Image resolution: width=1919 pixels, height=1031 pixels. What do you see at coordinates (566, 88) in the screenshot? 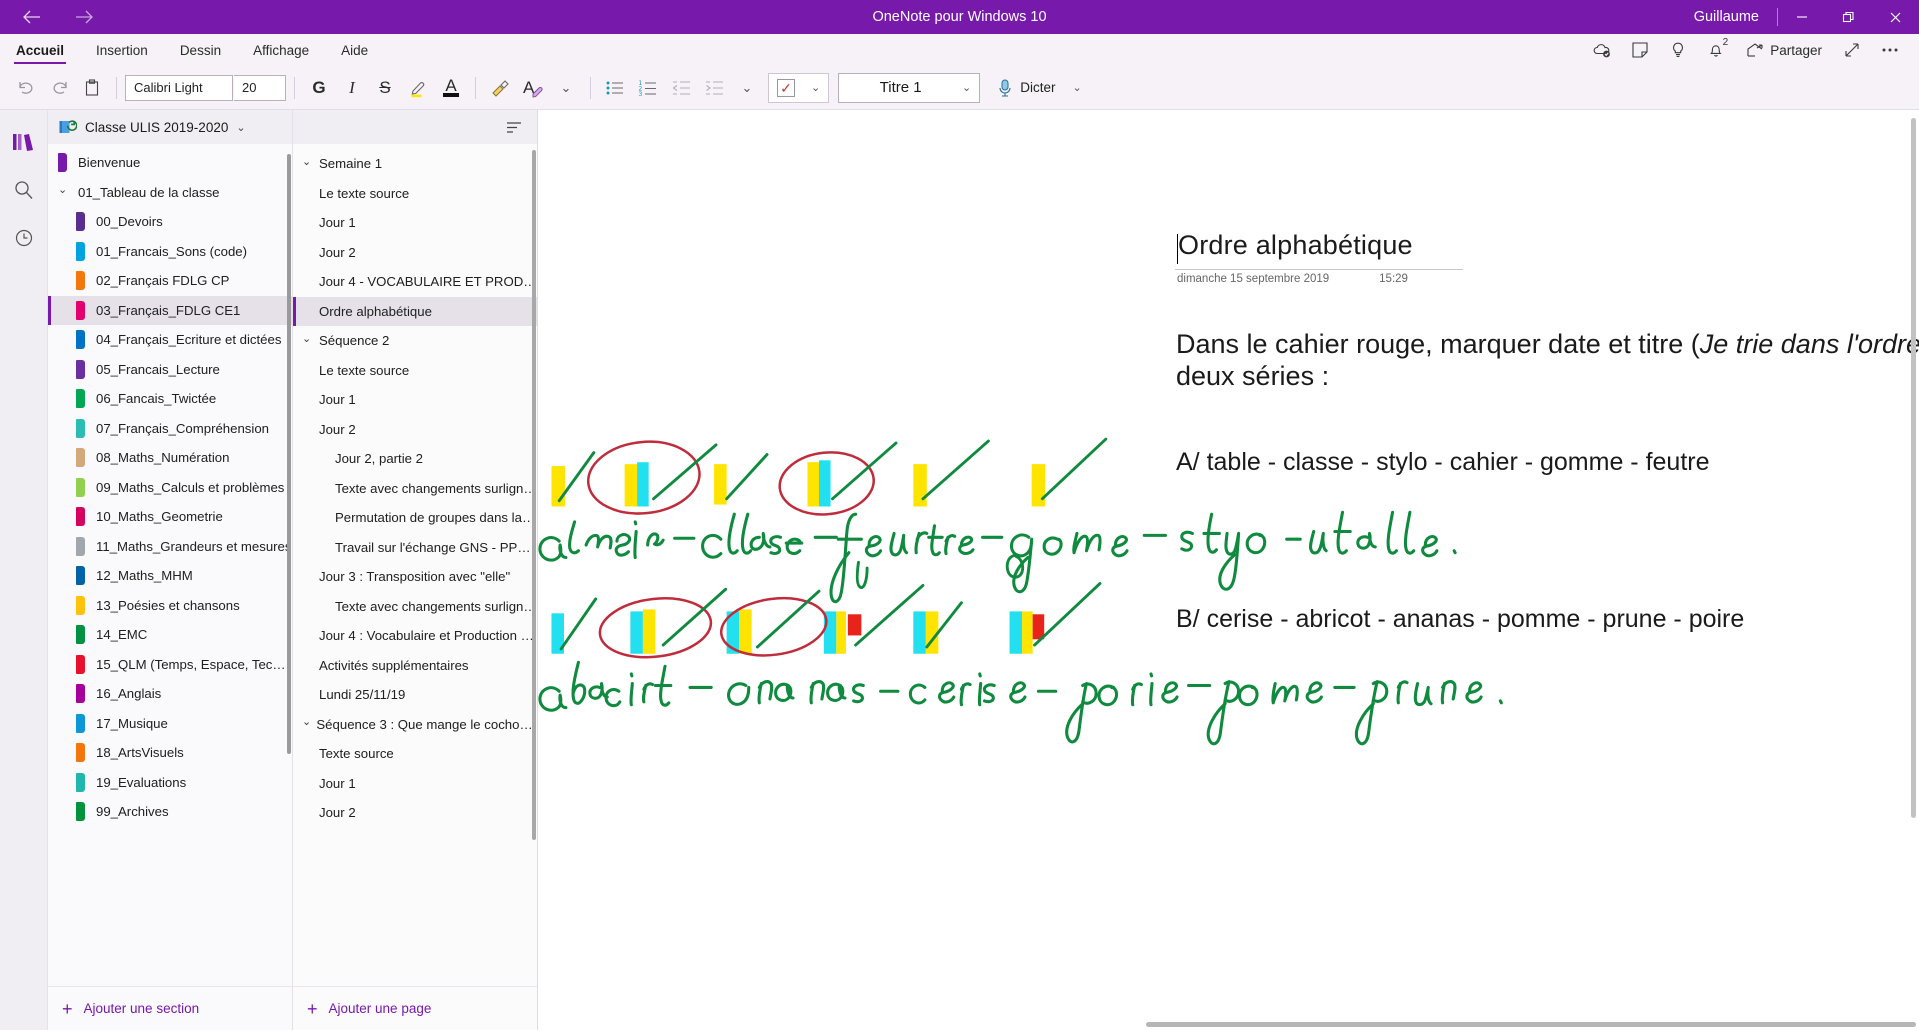
I see `font-more-caret-icon: ⌄` at bounding box center [566, 88].